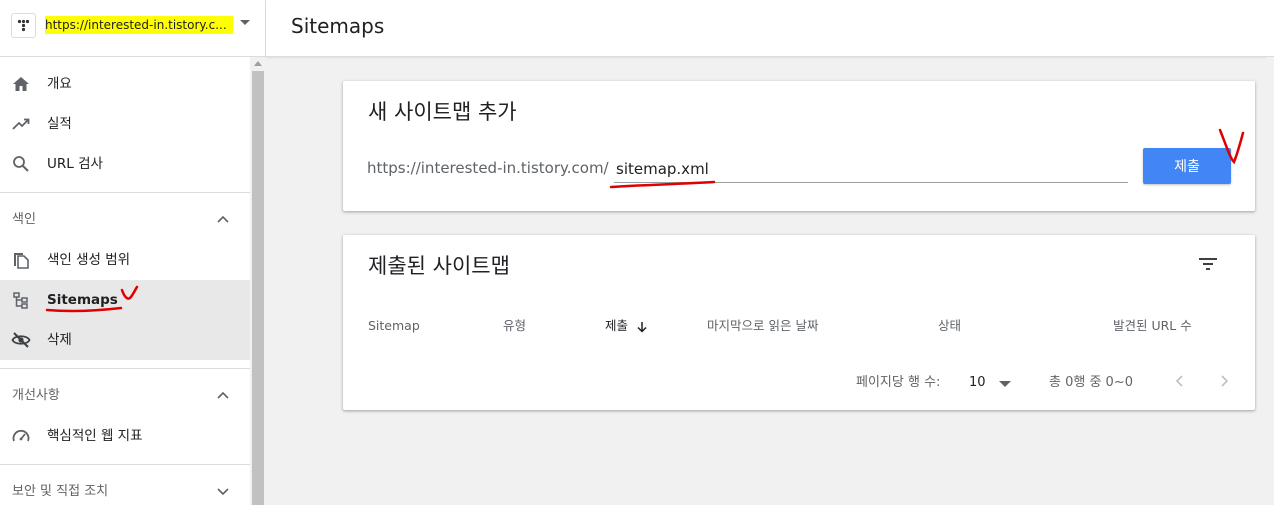  Describe the element at coordinates (21, 435) in the screenshot. I see `speedometer-icon` at that location.